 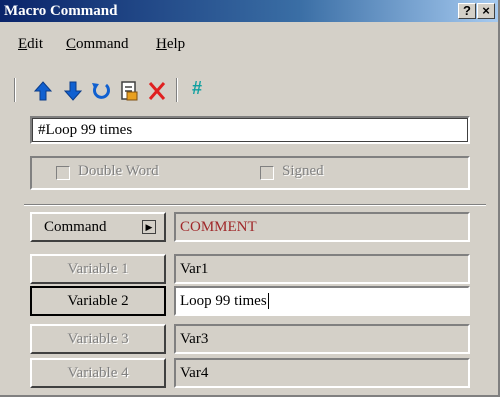 What do you see at coordinates (43, 91) in the screenshot?
I see `move-up-icon` at bounding box center [43, 91].